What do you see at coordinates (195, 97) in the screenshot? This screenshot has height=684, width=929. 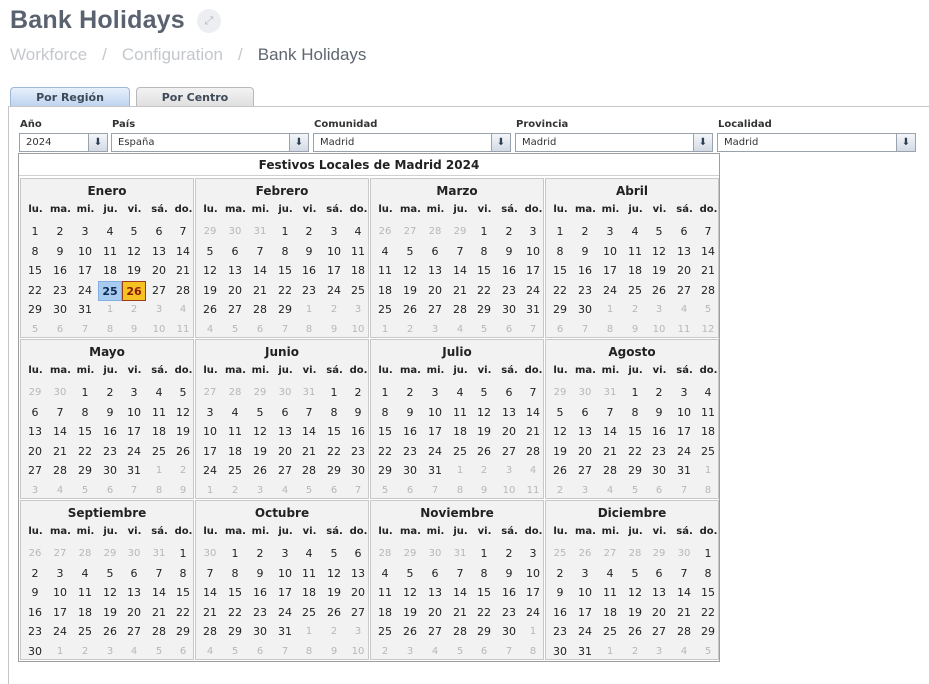 I see `tab-por-centro: Por Centro` at bounding box center [195, 97].